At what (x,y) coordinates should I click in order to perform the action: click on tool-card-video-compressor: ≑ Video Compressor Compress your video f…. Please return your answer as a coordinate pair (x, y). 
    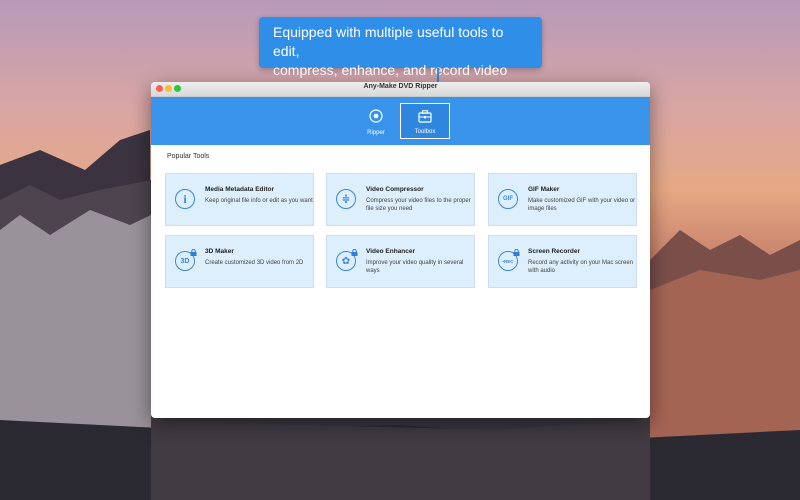
    Looking at the image, I should click on (400, 199).